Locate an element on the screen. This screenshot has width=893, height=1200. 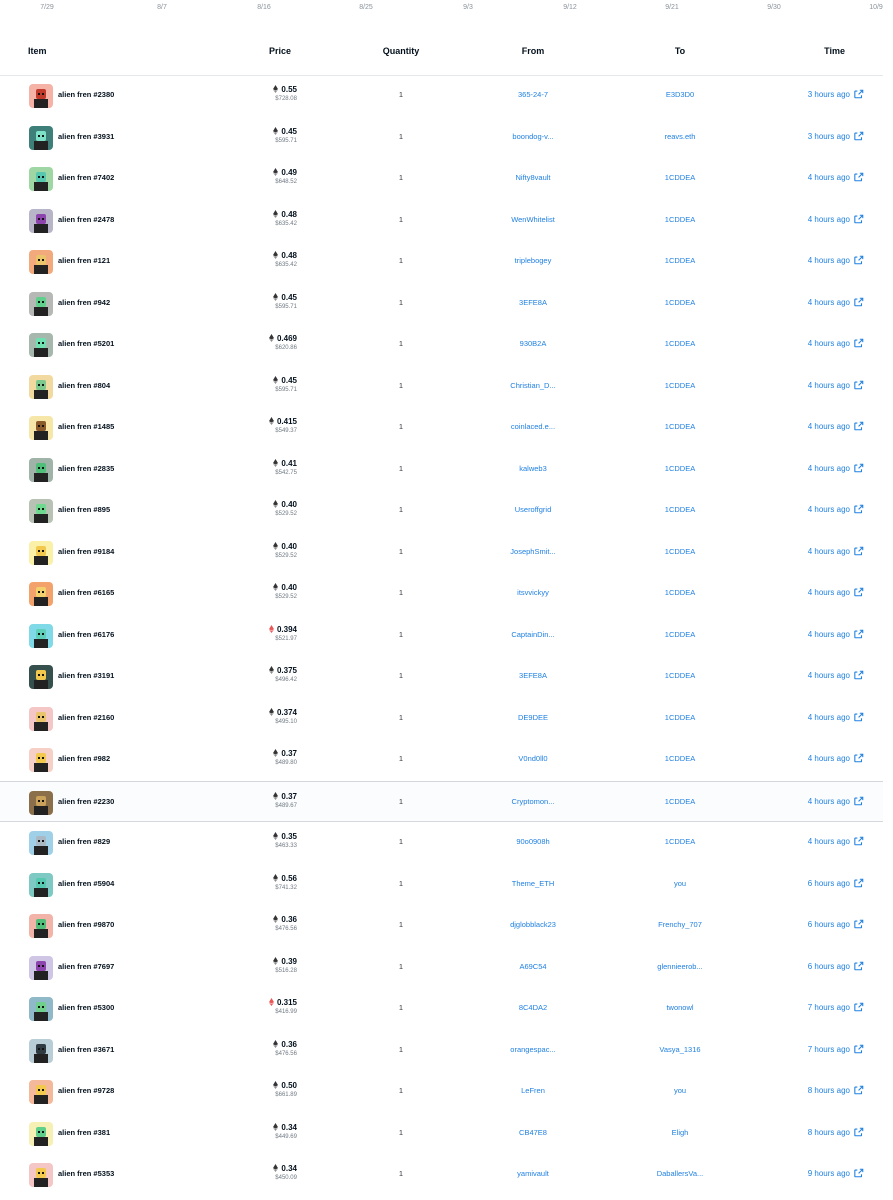
time-link: 6 hours ago is located at coordinates (836, 966).